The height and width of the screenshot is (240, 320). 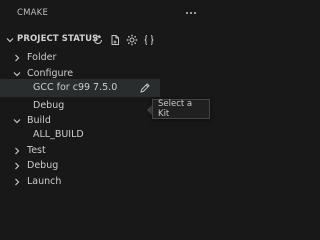 What do you see at coordinates (98, 40) in the screenshot?
I see `refresh-icon` at bounding box center [98, 40].